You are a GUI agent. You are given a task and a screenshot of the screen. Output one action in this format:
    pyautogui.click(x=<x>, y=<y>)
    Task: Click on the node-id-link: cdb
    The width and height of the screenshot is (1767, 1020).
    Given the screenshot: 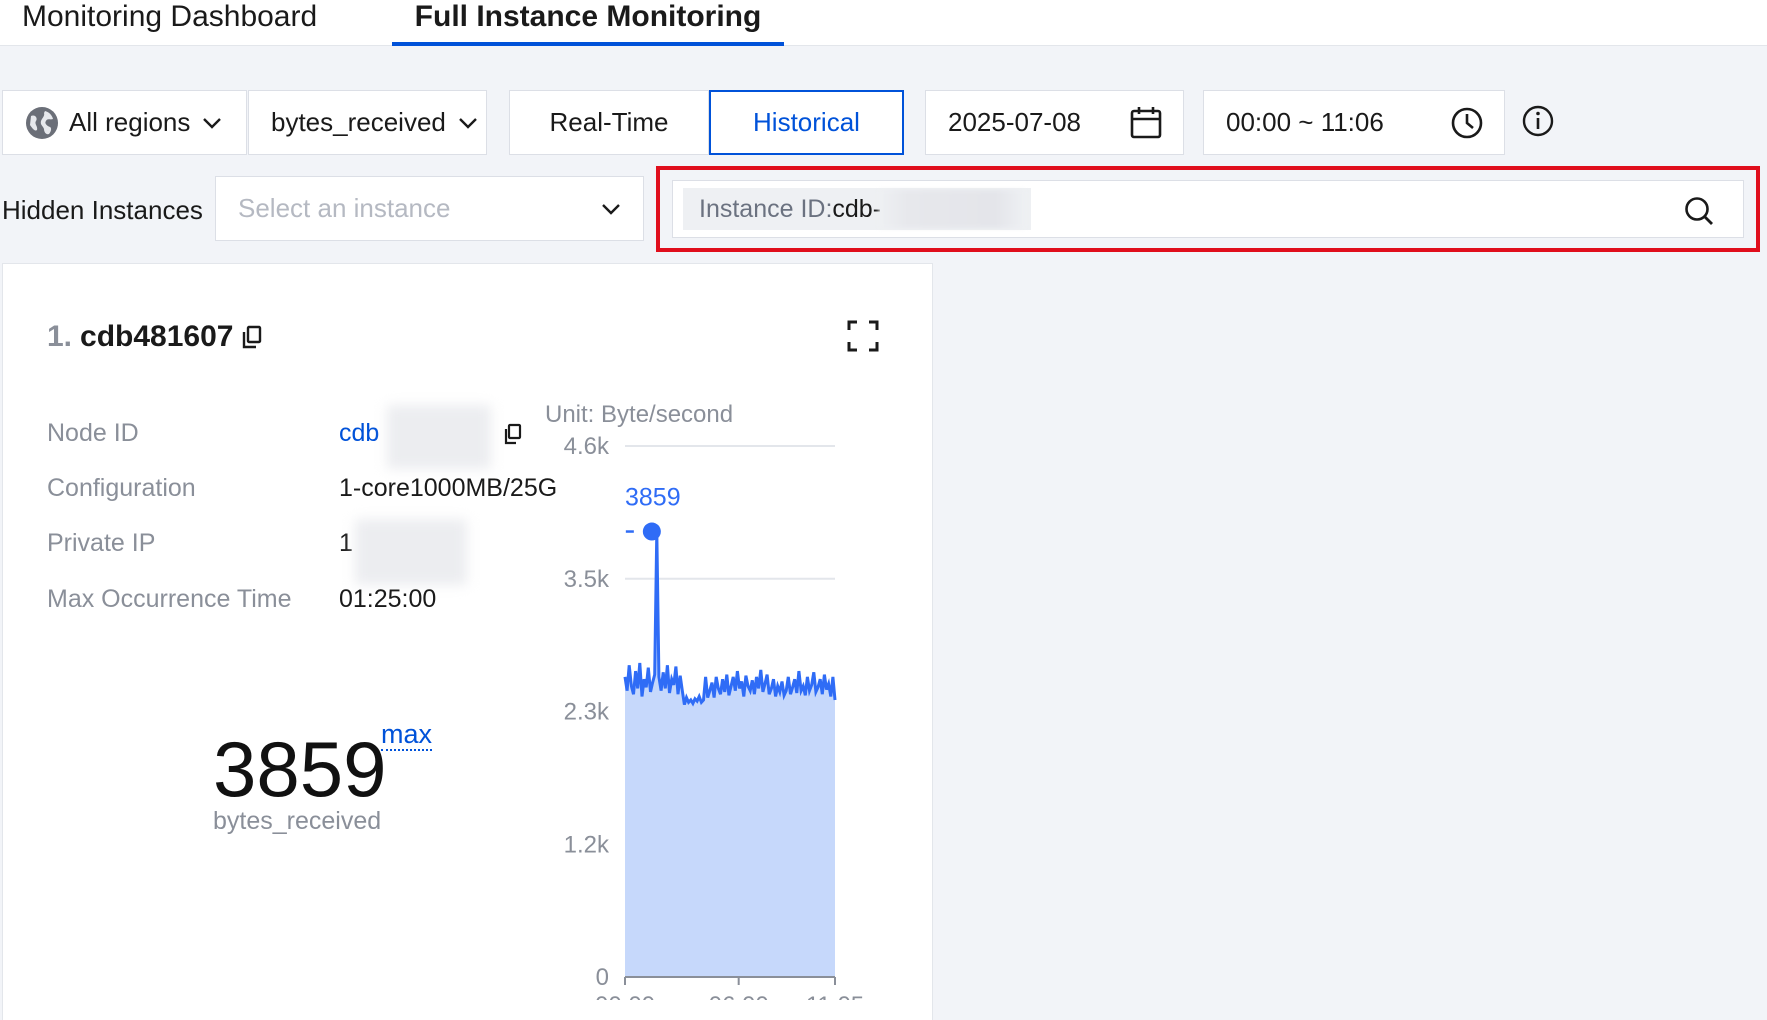 What is the action you would take?
    pyautogui.click(x=359, y=433)
    